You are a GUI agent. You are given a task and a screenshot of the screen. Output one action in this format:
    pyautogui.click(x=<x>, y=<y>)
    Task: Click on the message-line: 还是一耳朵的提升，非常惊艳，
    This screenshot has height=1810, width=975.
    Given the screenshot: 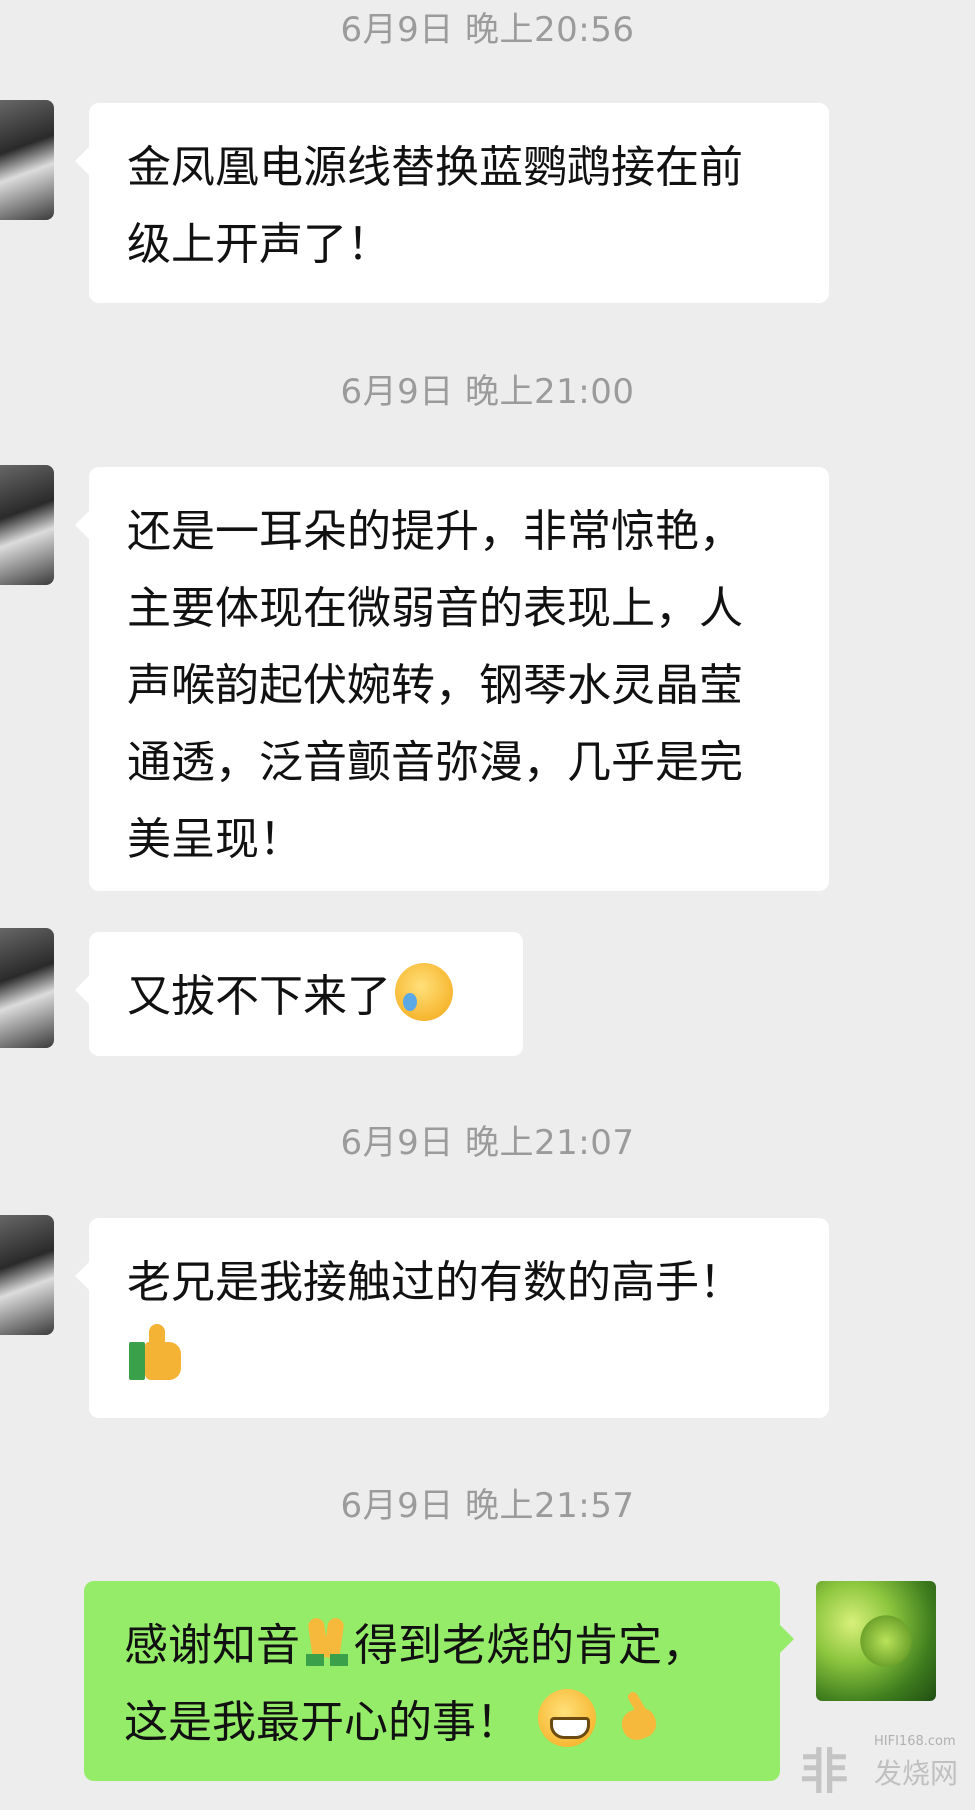 What is the action you would take?
    pyautogui.click(x=435, y=531)
    